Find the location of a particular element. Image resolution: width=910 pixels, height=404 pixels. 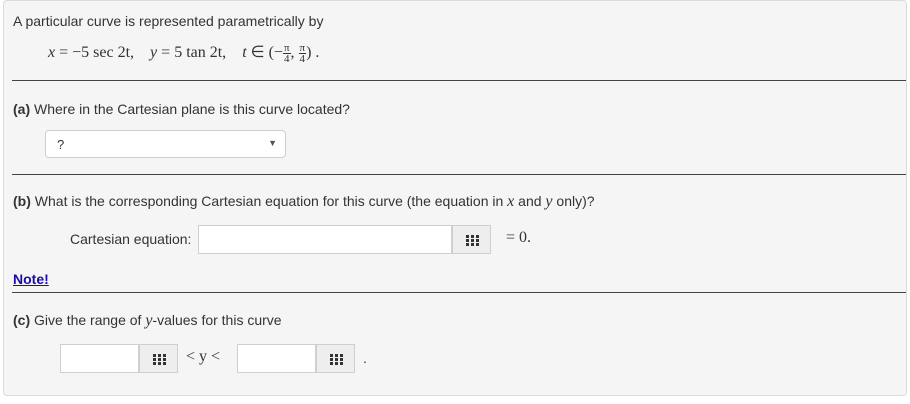

equals-zero: = 0. is located at coordinates (519, 237).